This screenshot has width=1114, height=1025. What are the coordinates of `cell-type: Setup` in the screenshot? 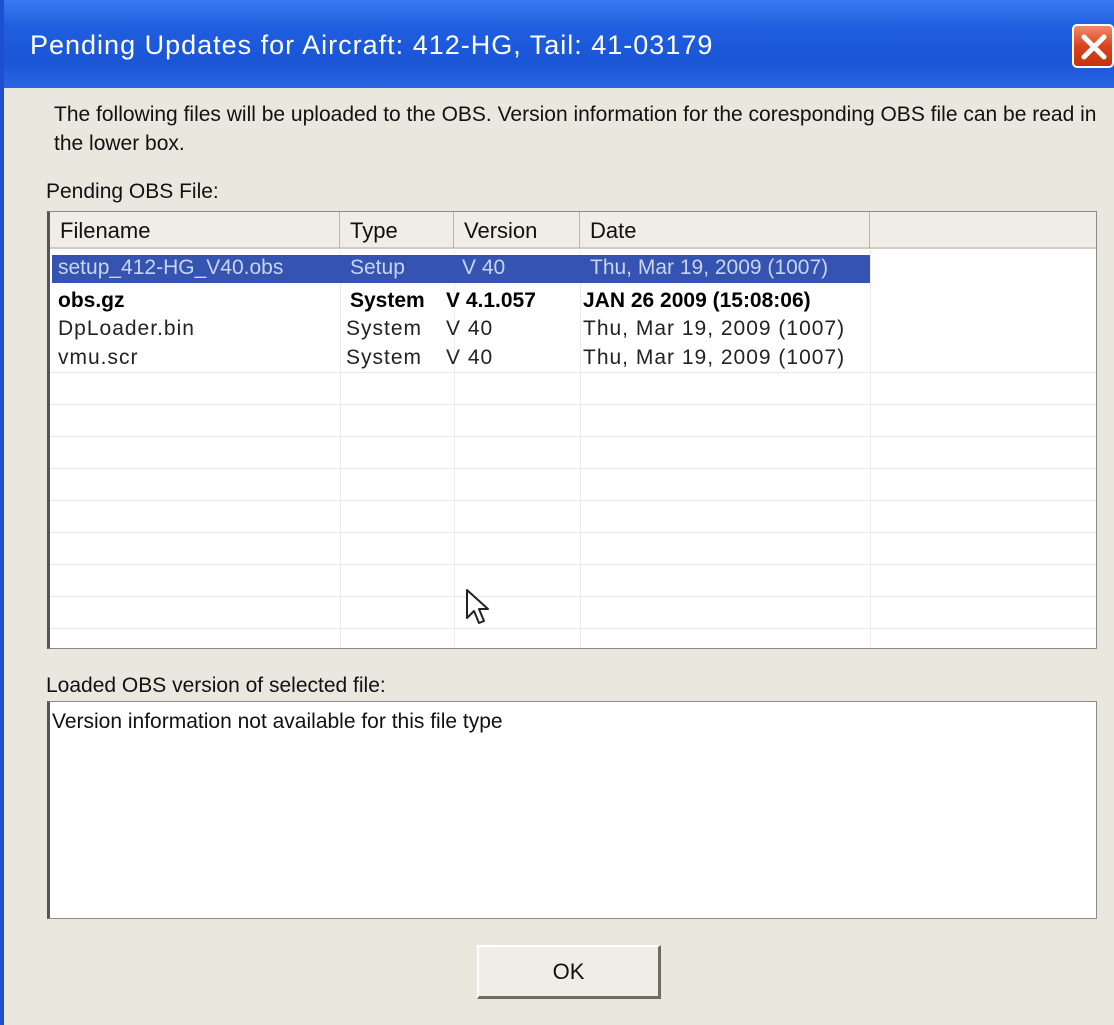 It's located at (377, 267).